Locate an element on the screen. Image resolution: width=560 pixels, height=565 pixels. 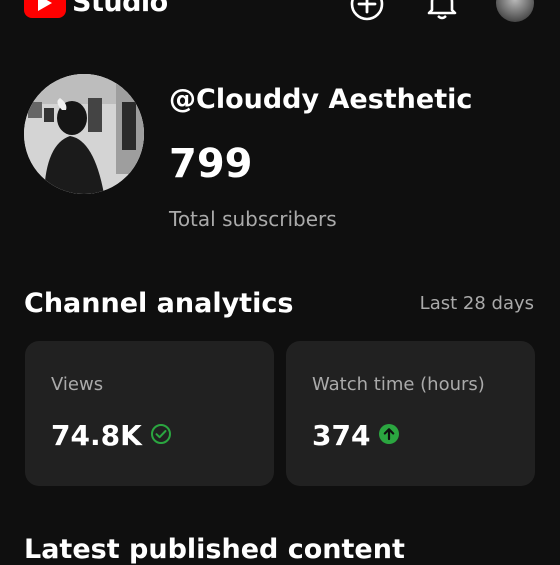
views-value: 74.8K is located at coordinates (96, 435).